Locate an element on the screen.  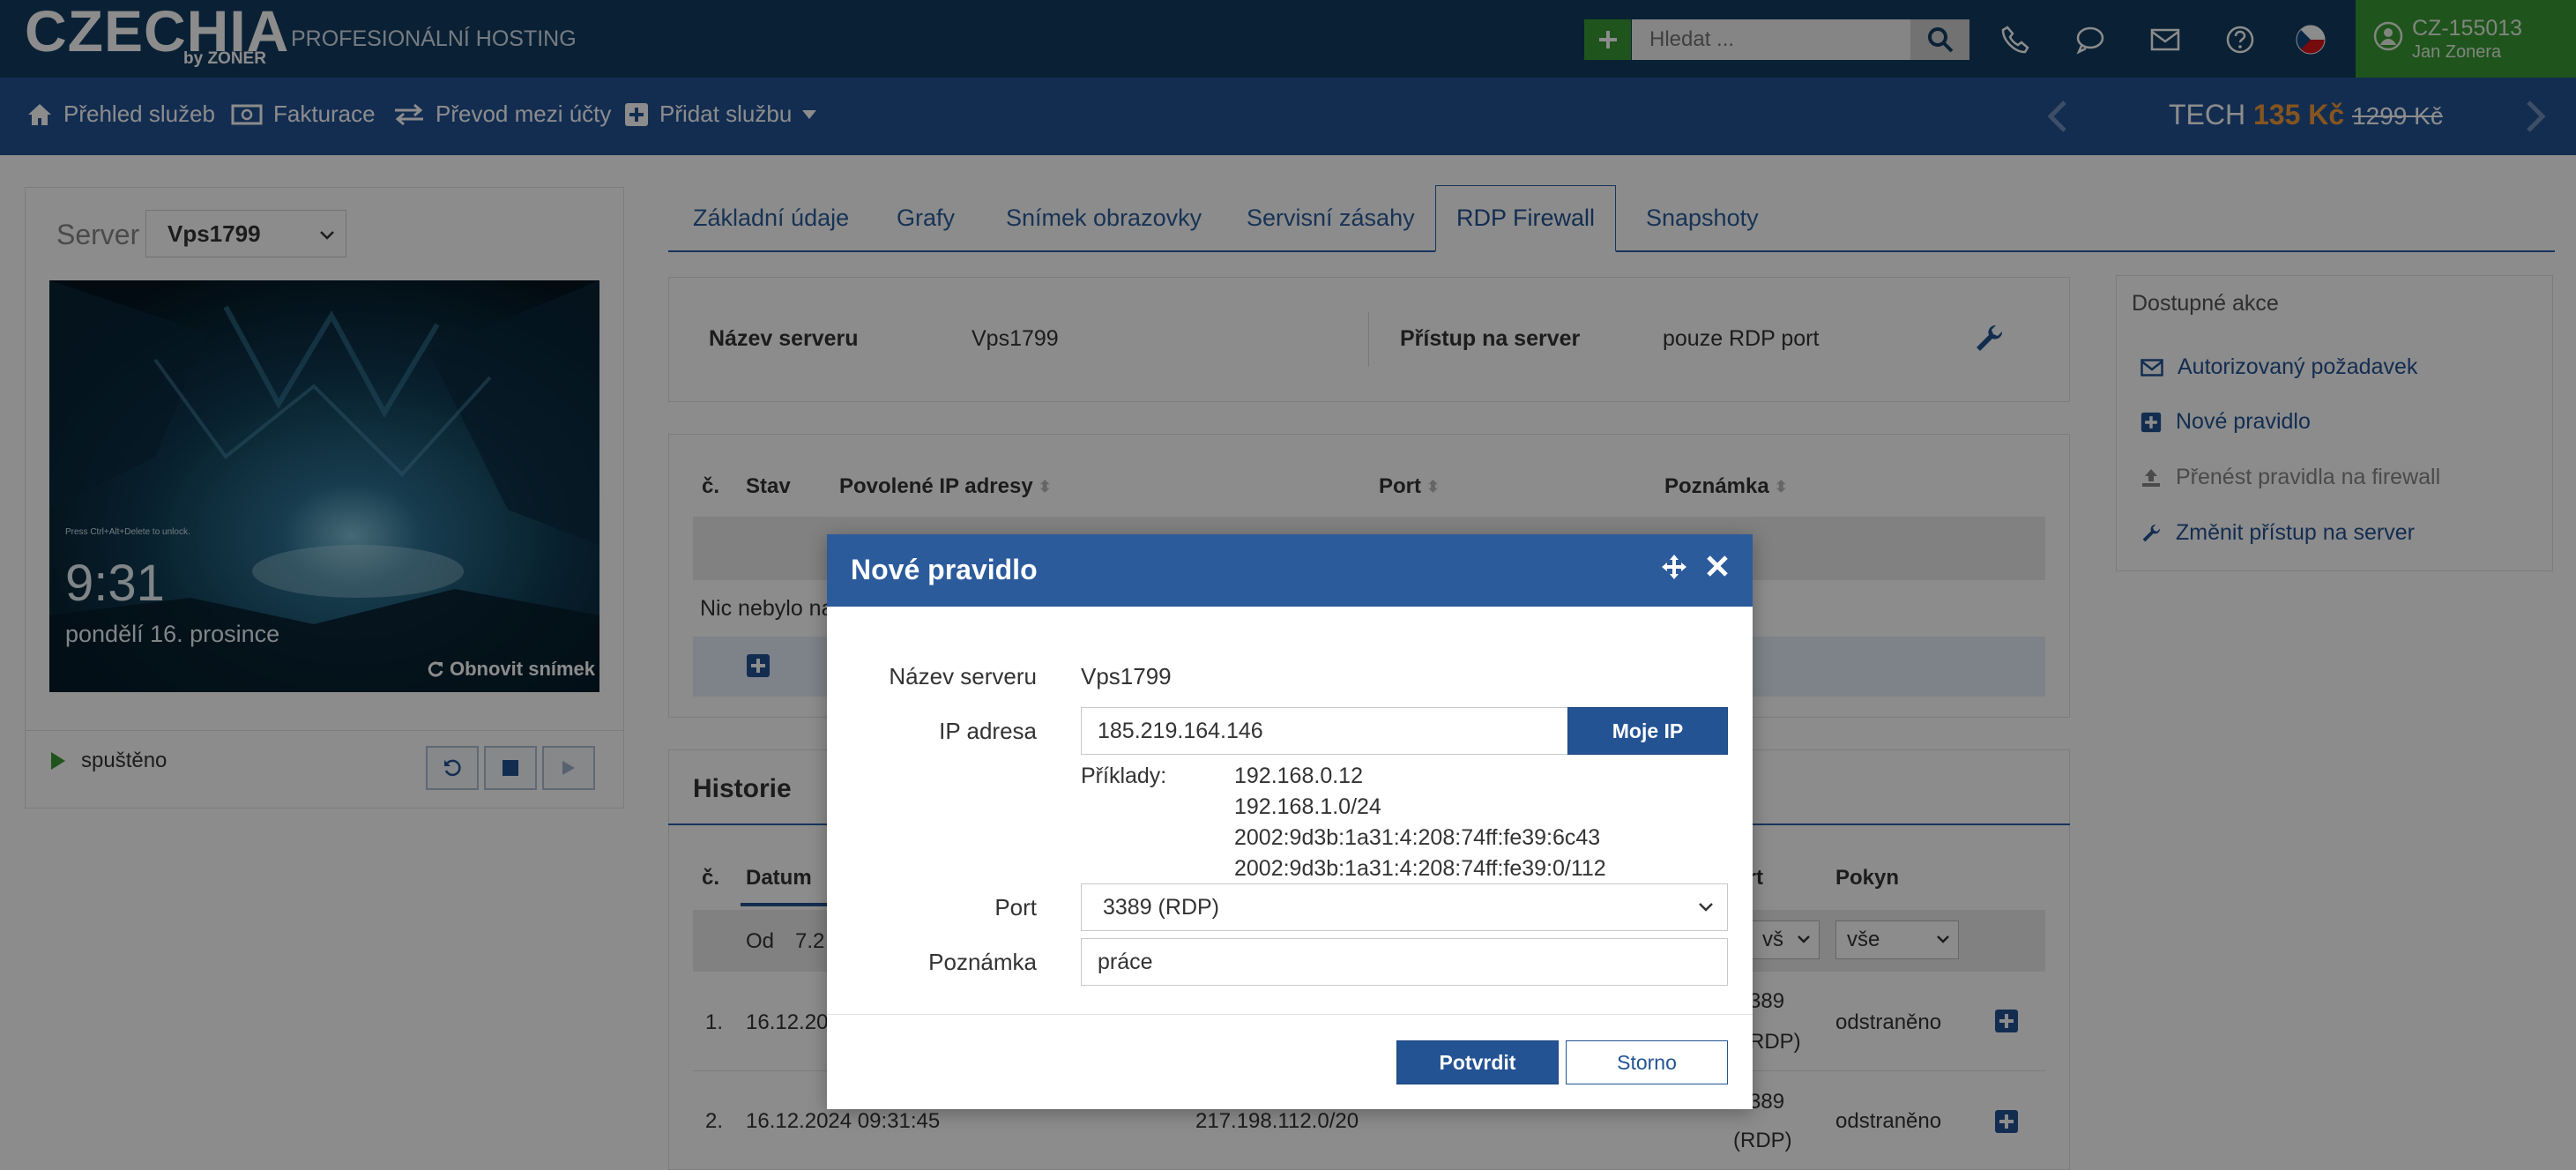
dialog-footer-divider is located at coordinates (1290, 1014).